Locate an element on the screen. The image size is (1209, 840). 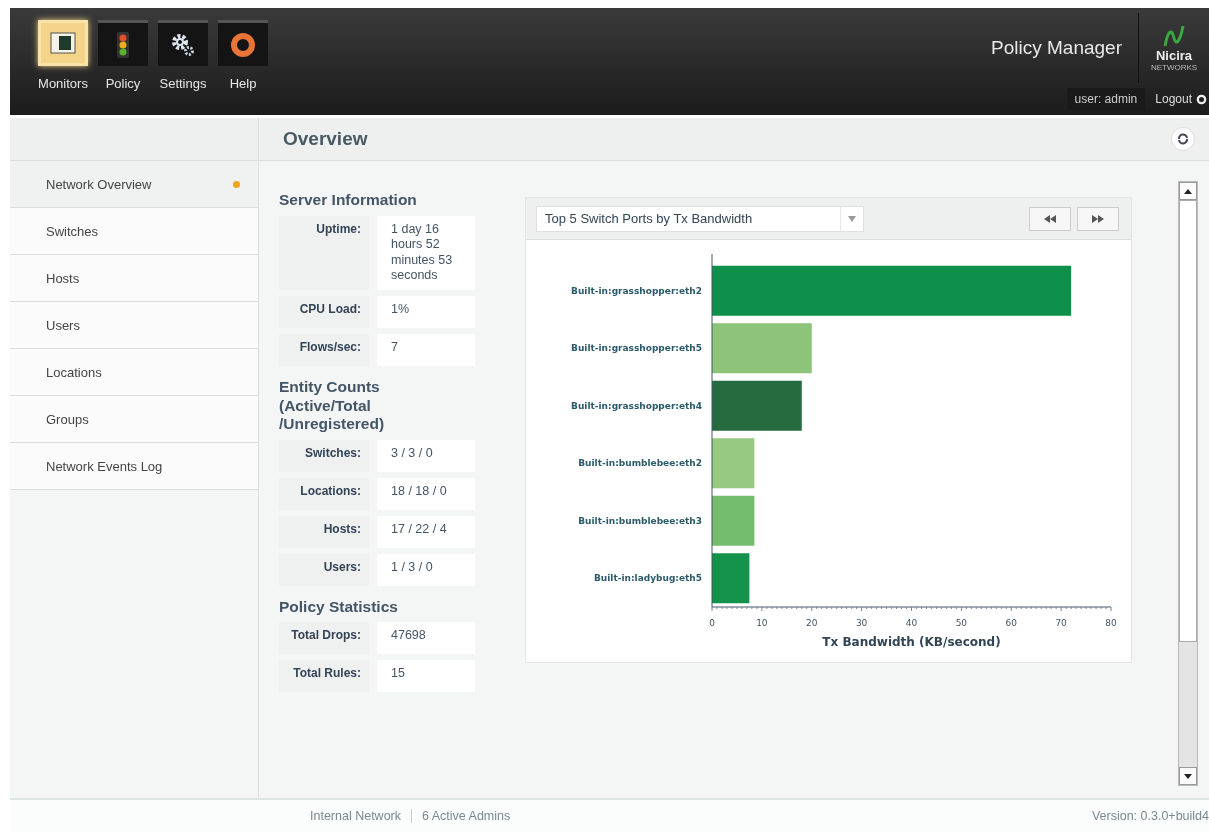
status-item: 6 Active Admins is located at coordinates (466, 816).